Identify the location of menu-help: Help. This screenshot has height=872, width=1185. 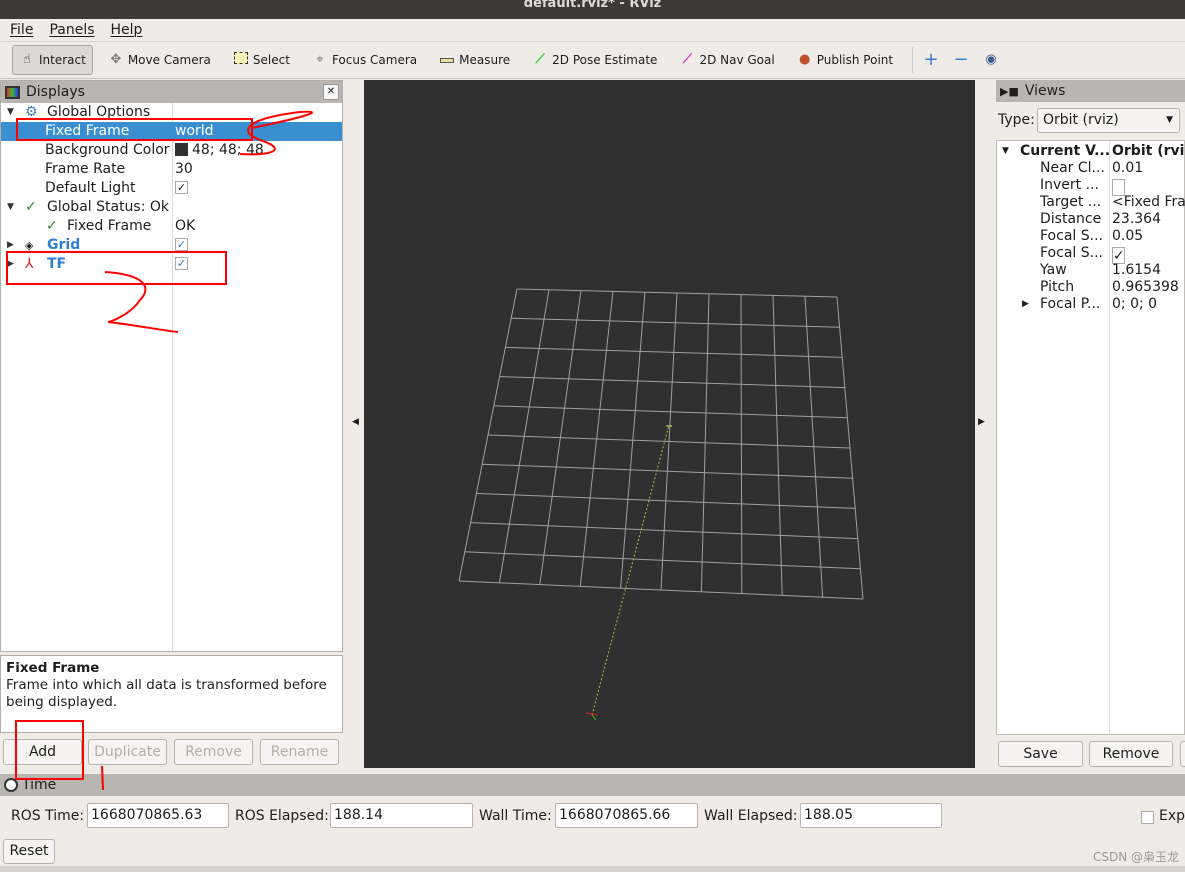
(127, 30).